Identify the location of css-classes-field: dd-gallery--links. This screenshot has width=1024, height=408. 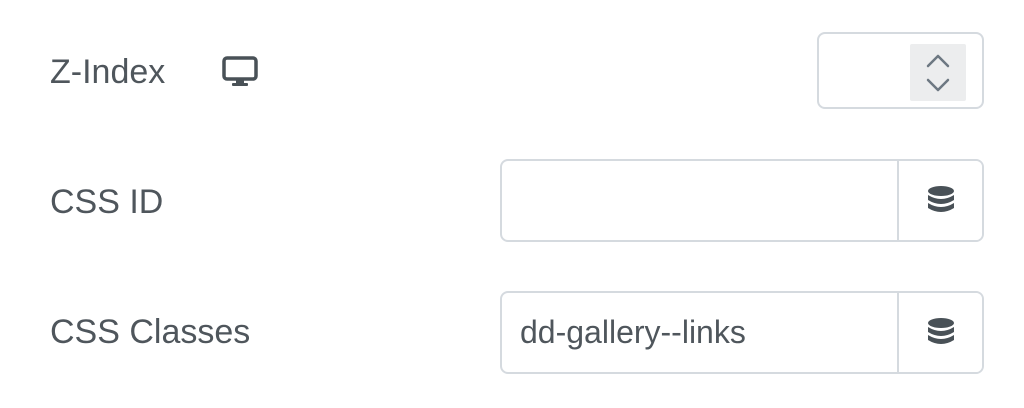
(742, 332).